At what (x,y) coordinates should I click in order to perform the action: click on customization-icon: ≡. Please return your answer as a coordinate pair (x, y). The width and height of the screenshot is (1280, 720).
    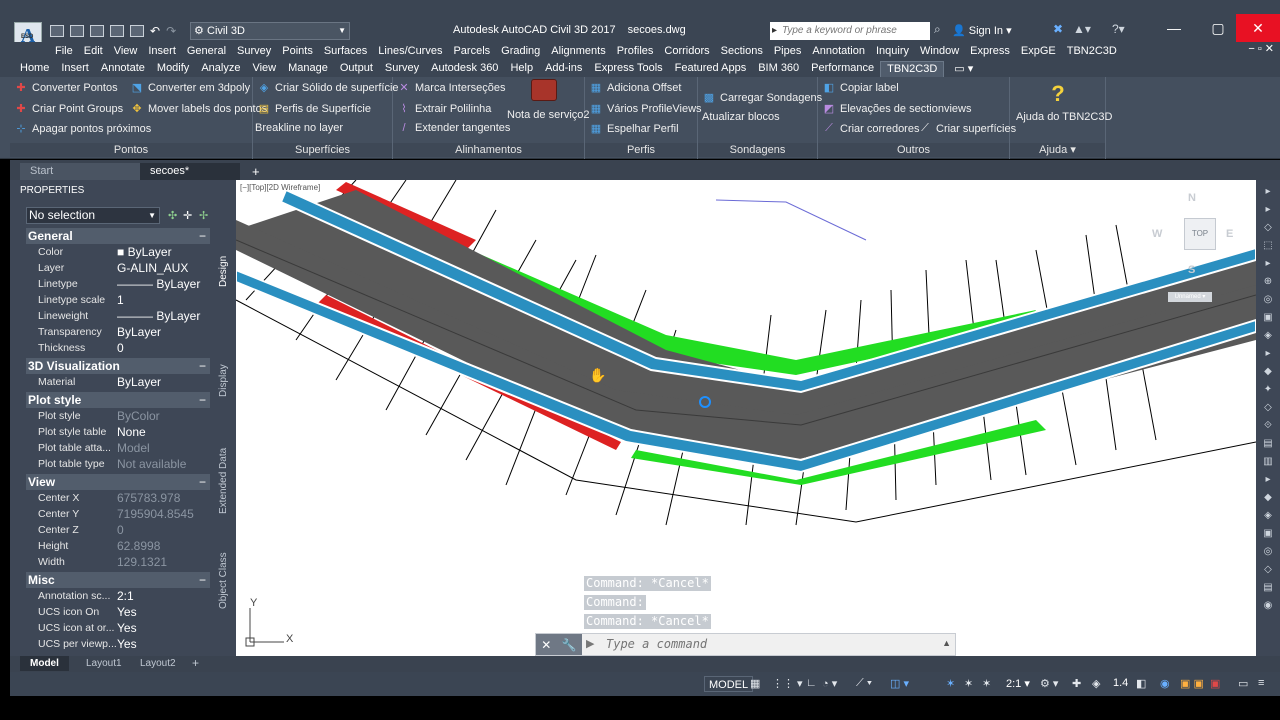
    Looking at the image, I should click on (1261, 683).